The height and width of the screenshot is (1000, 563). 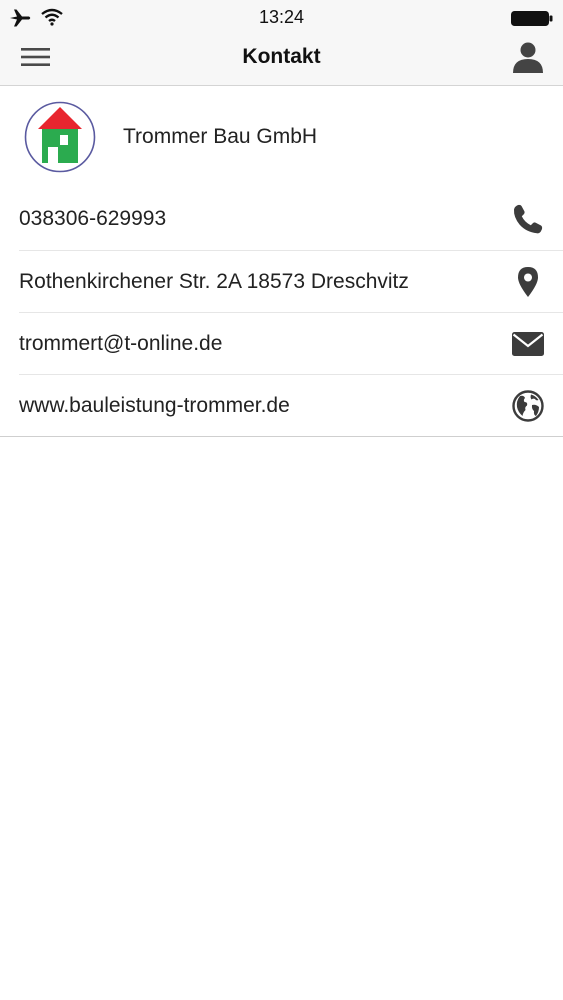 What do you see at coordinates (528, 406) in the screenshot?
I see `globe-icon` at bounding box center [528, 406].